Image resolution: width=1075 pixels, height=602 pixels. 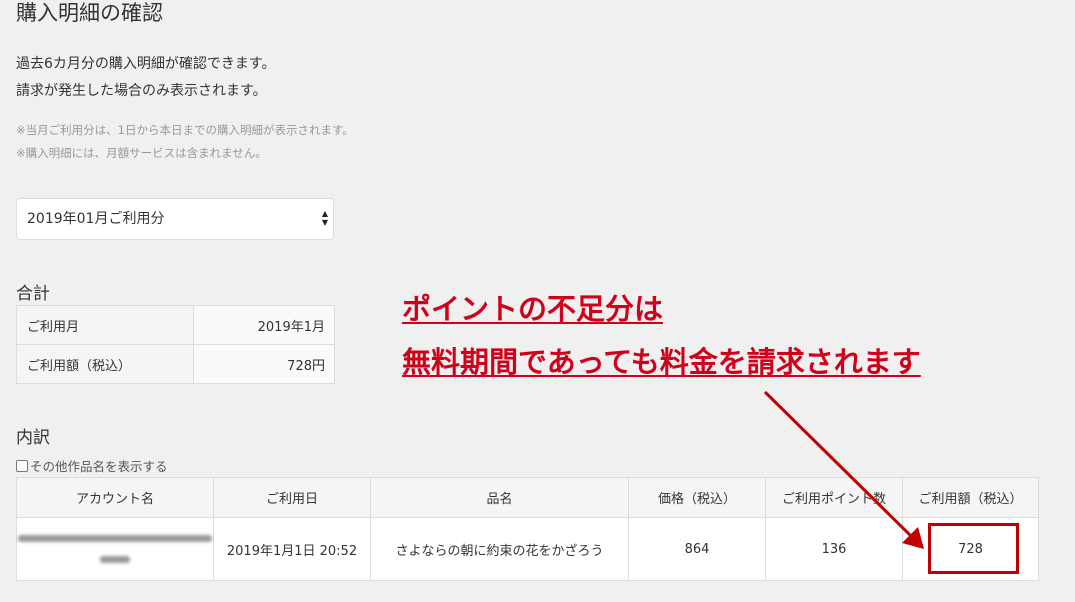 What do you see at coordinates (838, 464) in the screenshot?
I see `arrow-shaft` at bounding box center [838, 464].